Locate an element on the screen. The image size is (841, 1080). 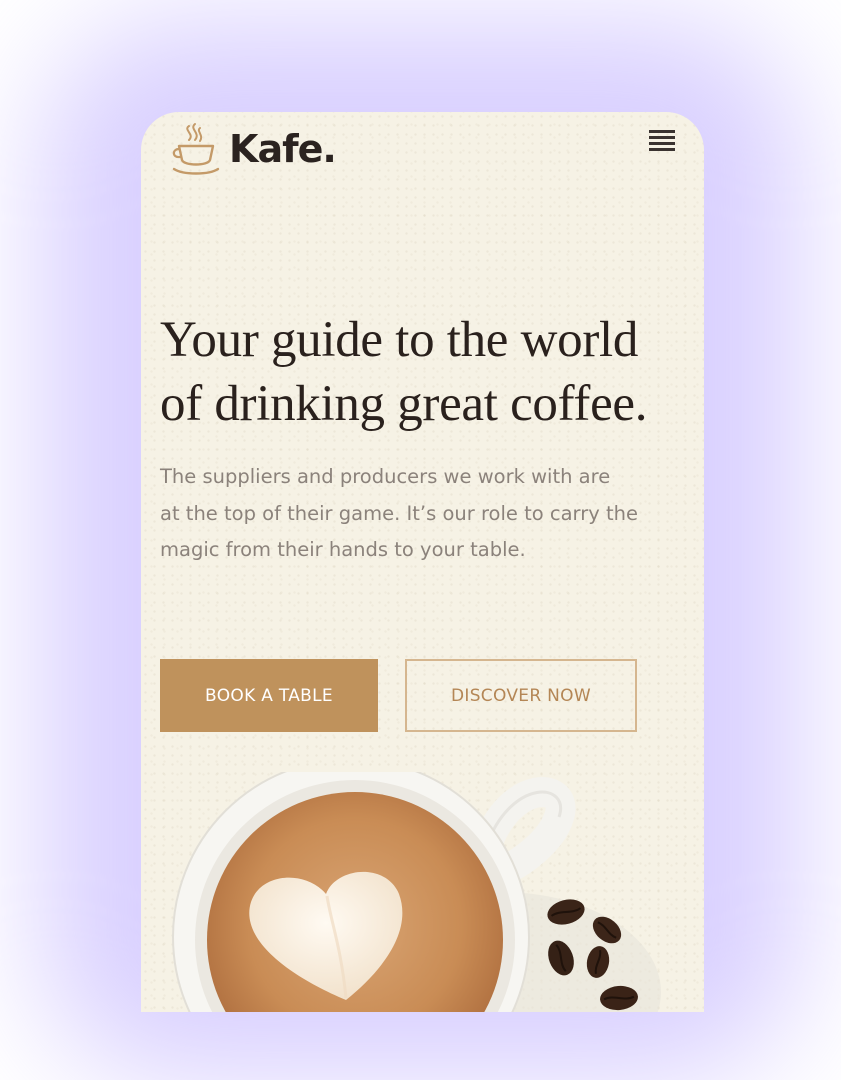
brand-logo: Kafe. is located at coordinates (253, 149).